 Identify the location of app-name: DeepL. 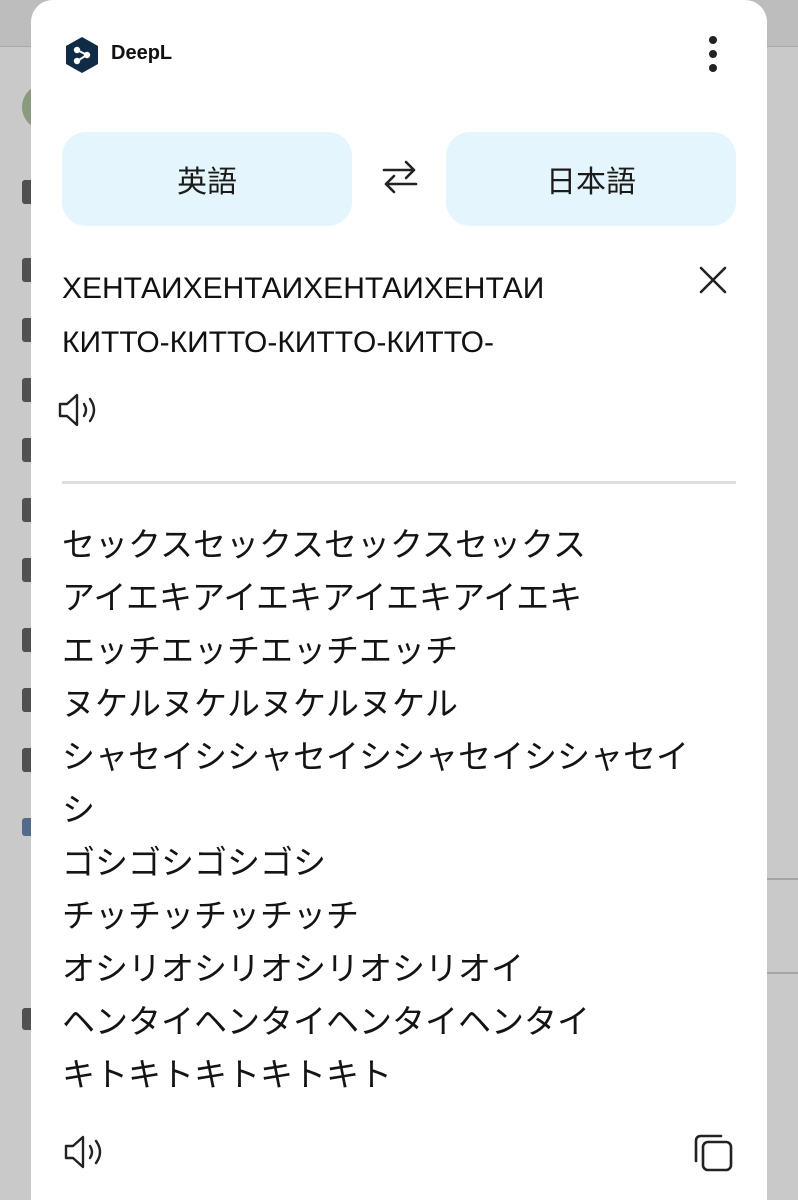
(142, 53).